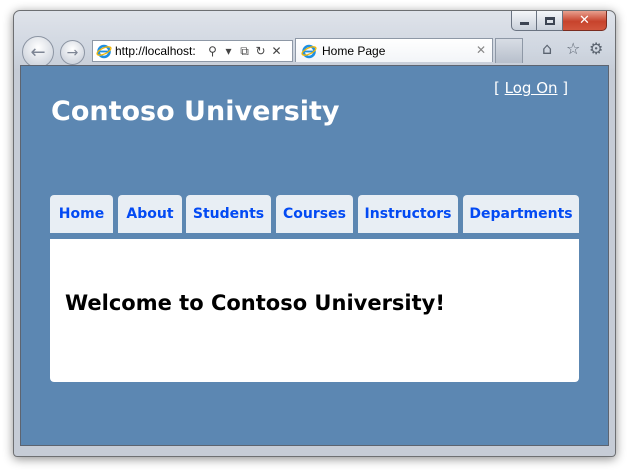 This screenshot has width=633, height=473. I want to click on address-text: http://localhost:, so click(159, 51).